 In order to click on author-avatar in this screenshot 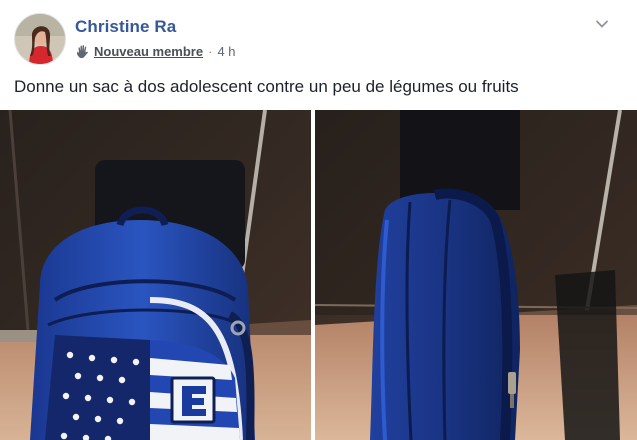, I will do `click(40, 39)`.